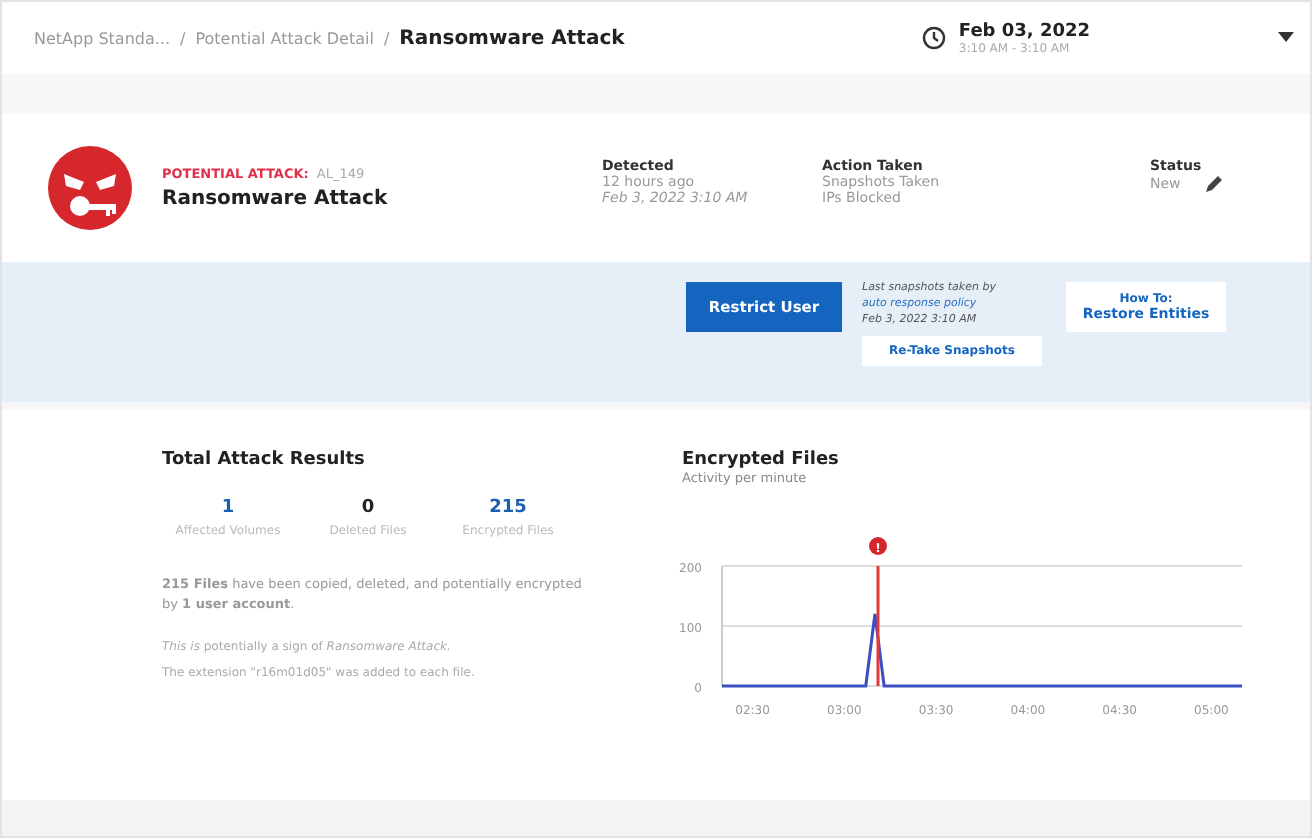 The width and height of the screenshot is (1312, 838). I want to click on stat-value: 1, so click(228, 508).